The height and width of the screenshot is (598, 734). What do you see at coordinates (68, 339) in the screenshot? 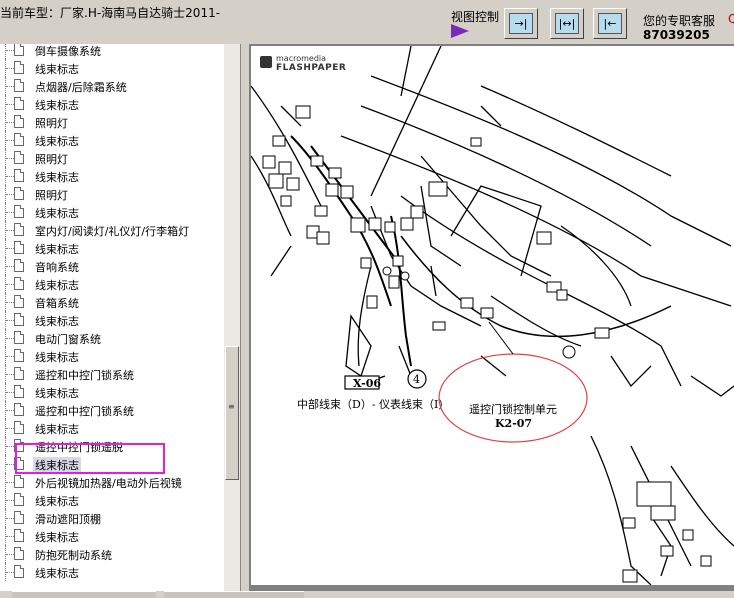
I see `tree-item-label: 电动门窗系统` at bounding box center [68, 339].